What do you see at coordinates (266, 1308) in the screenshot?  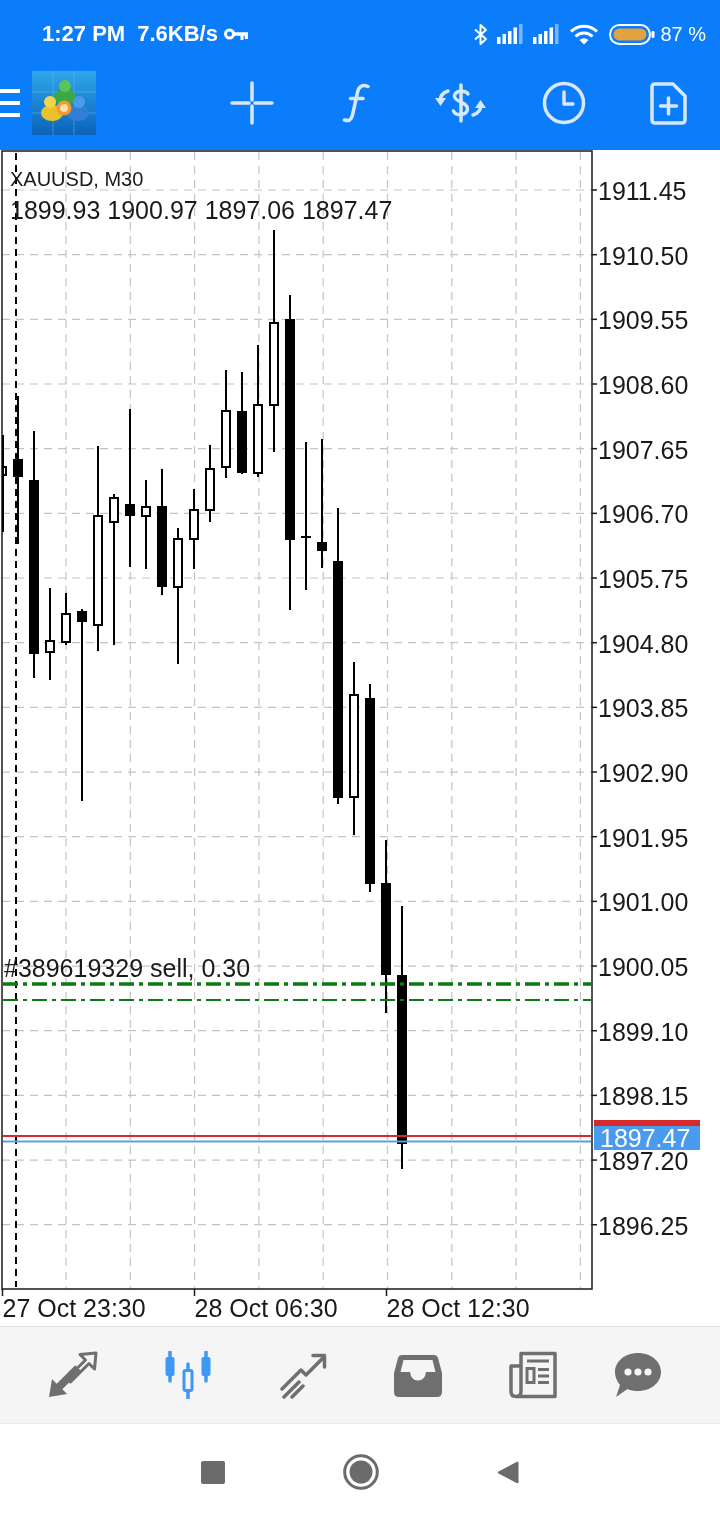 I see `time-label: 28 Oct 06:30` at bounding box center [266, 1308].